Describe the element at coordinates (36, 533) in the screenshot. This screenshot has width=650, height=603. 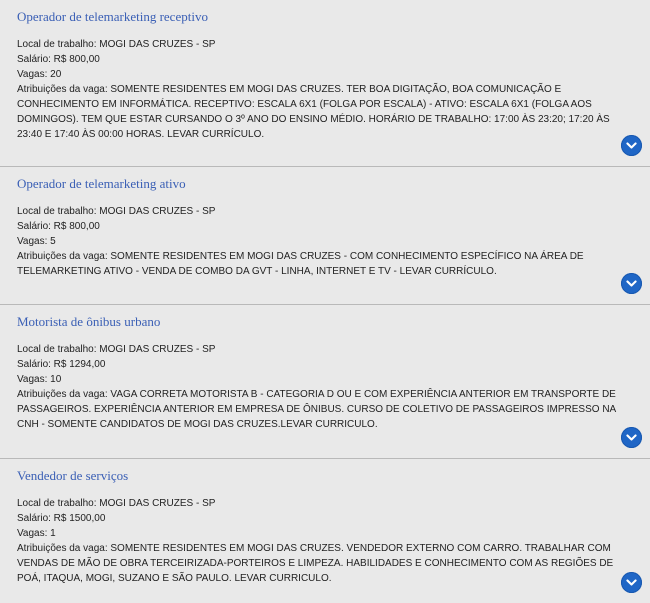
I see `job-openings: Vagas: 1` at that location.